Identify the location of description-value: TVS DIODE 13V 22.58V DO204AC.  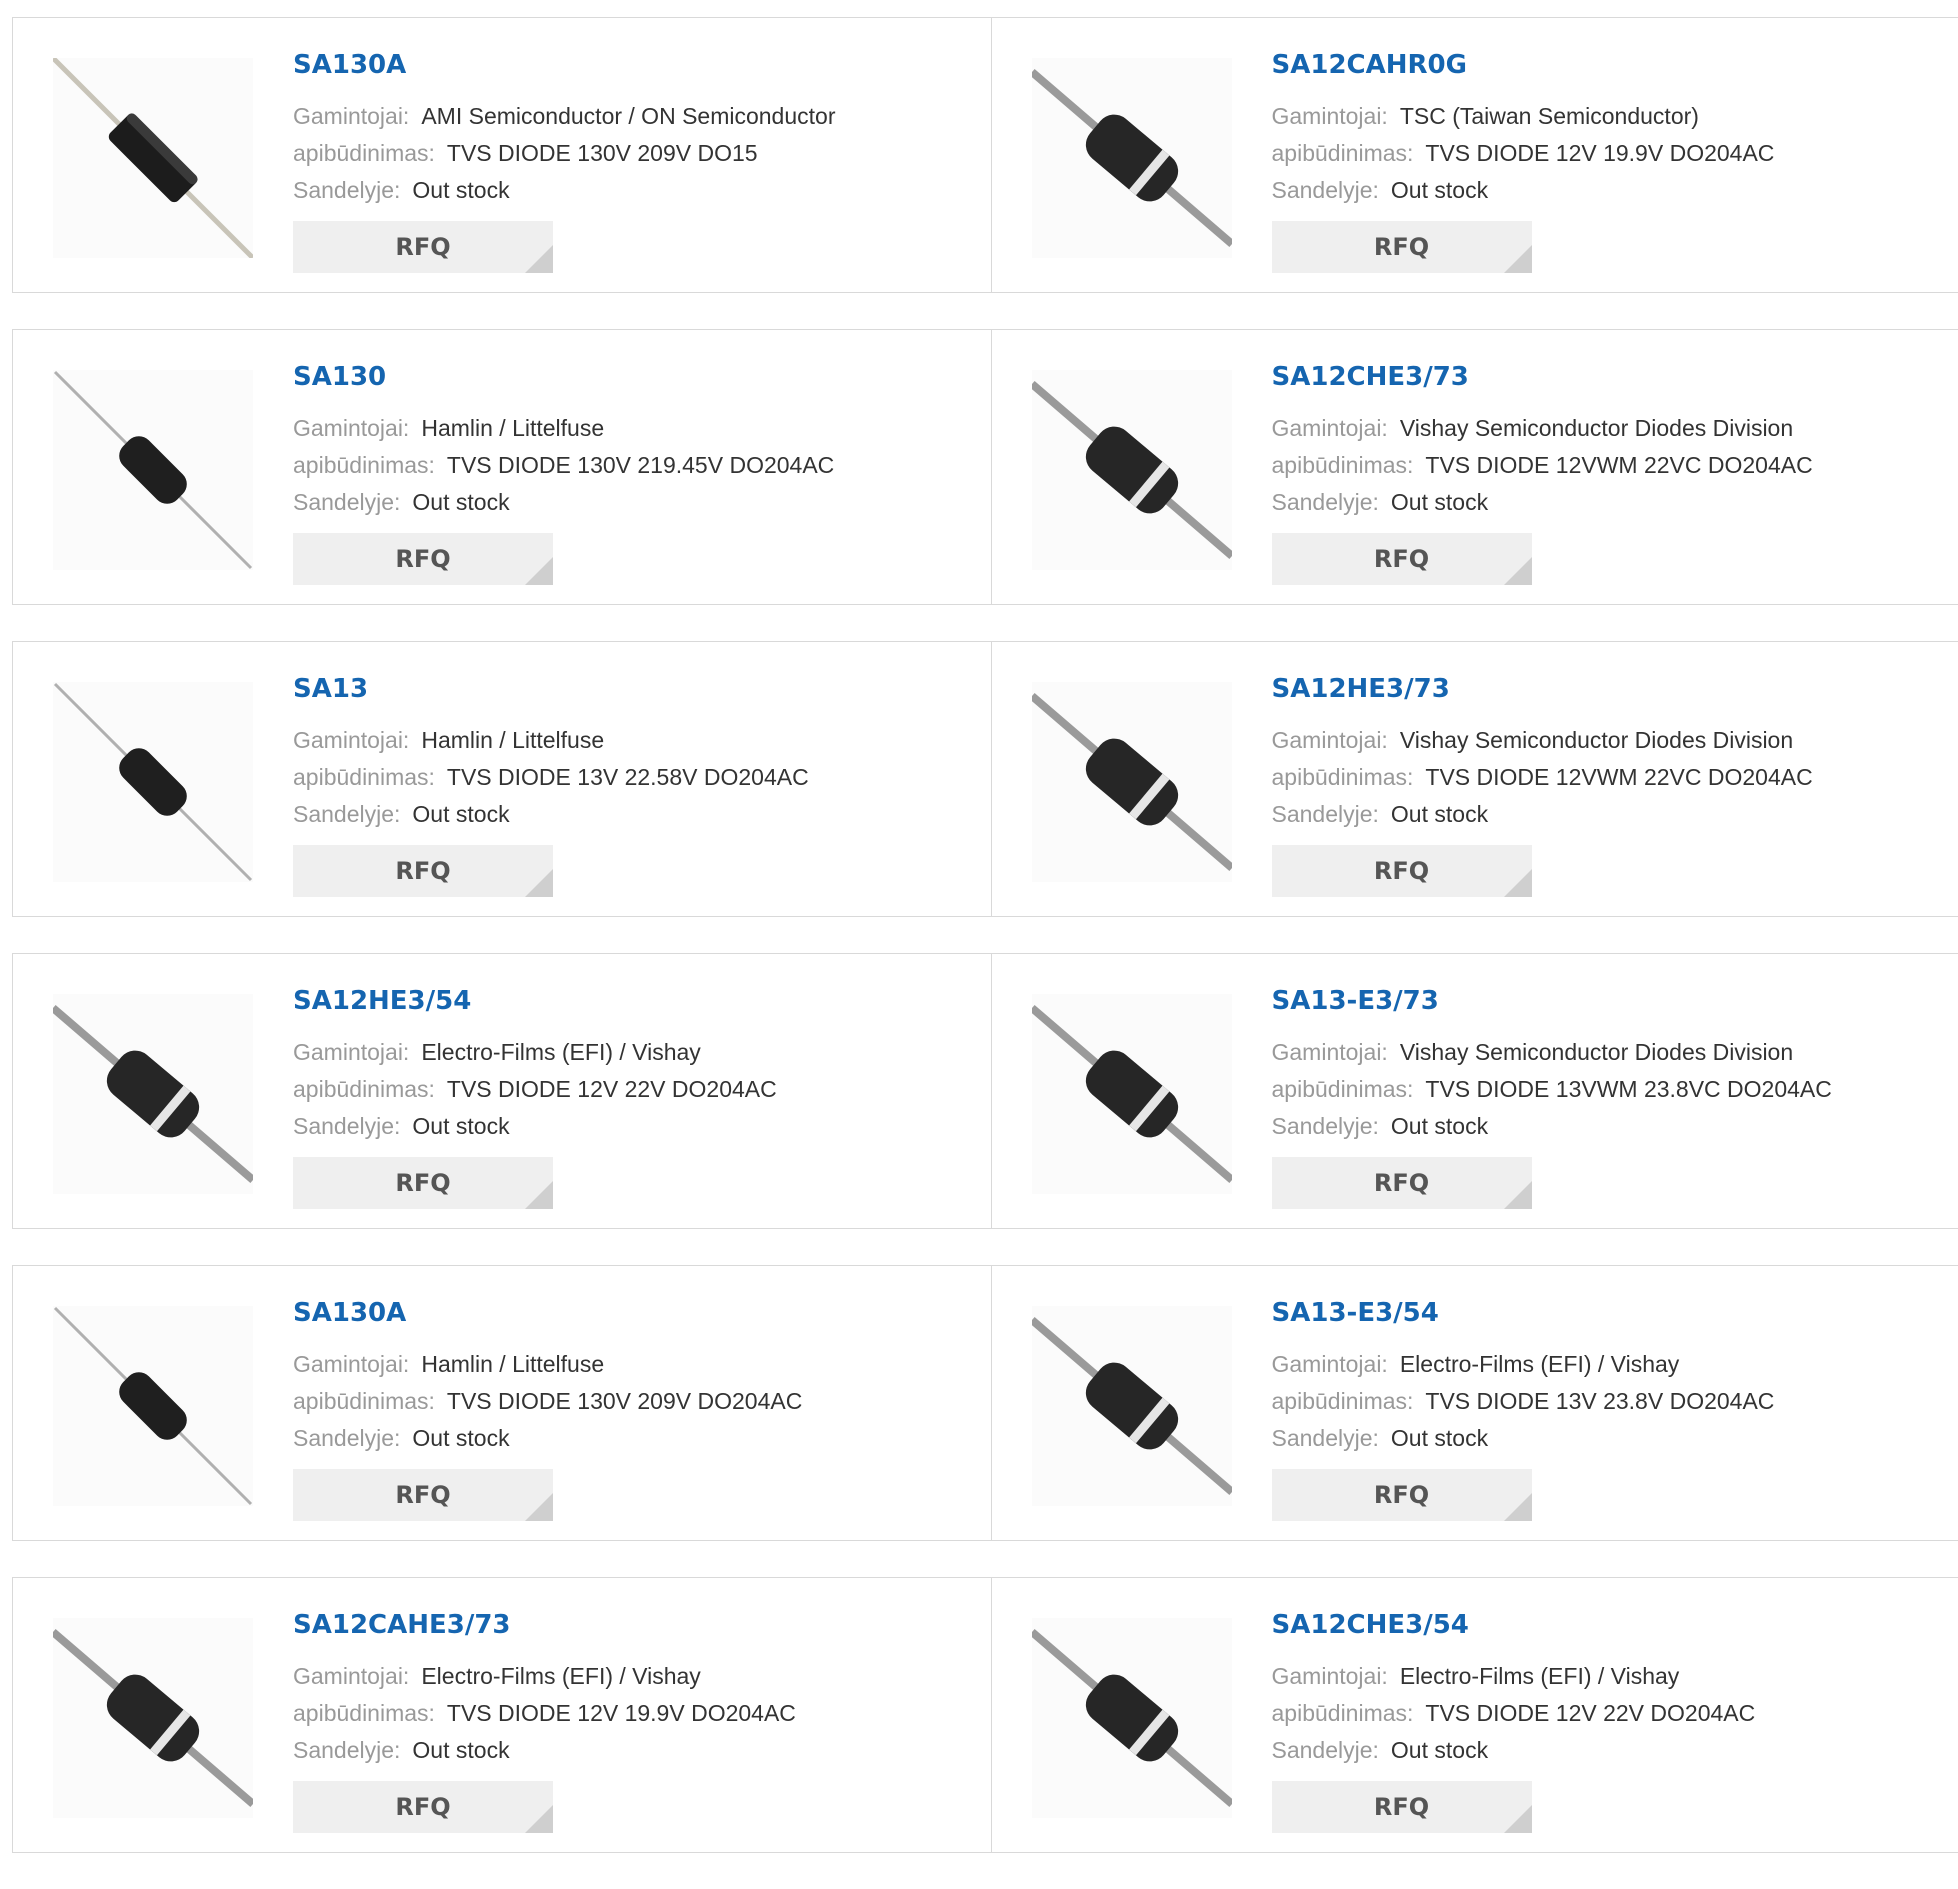
(628, 777).